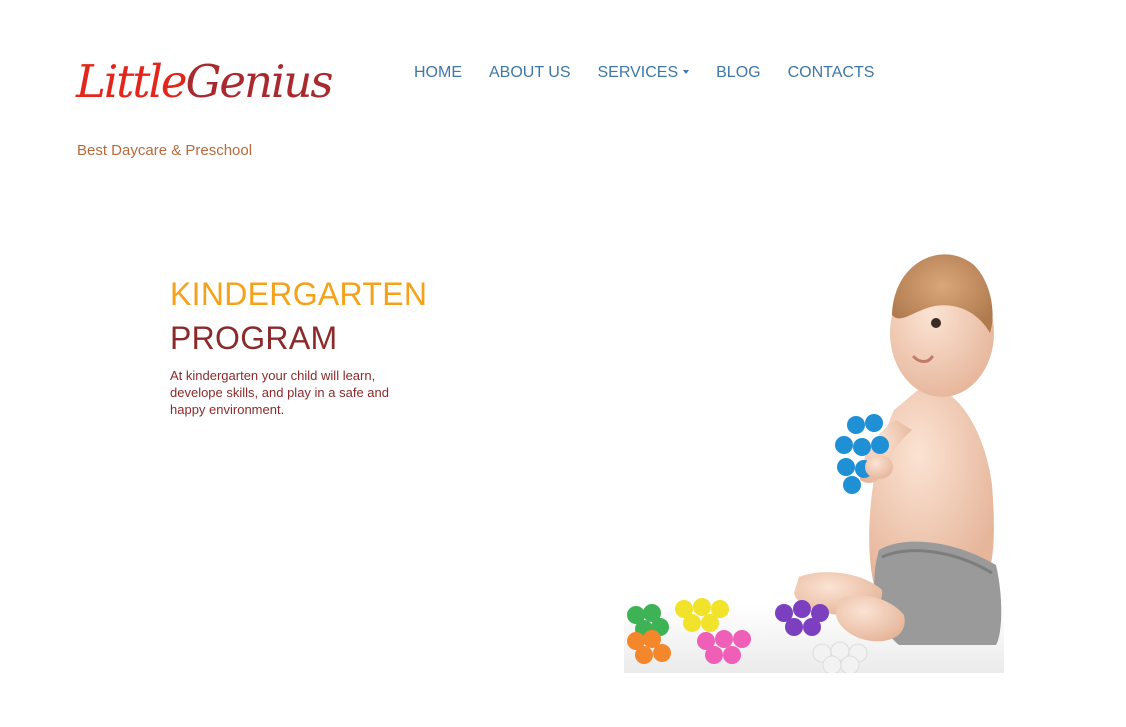  I want to click on nav-services-label: SERVICES, so click(638, 72).